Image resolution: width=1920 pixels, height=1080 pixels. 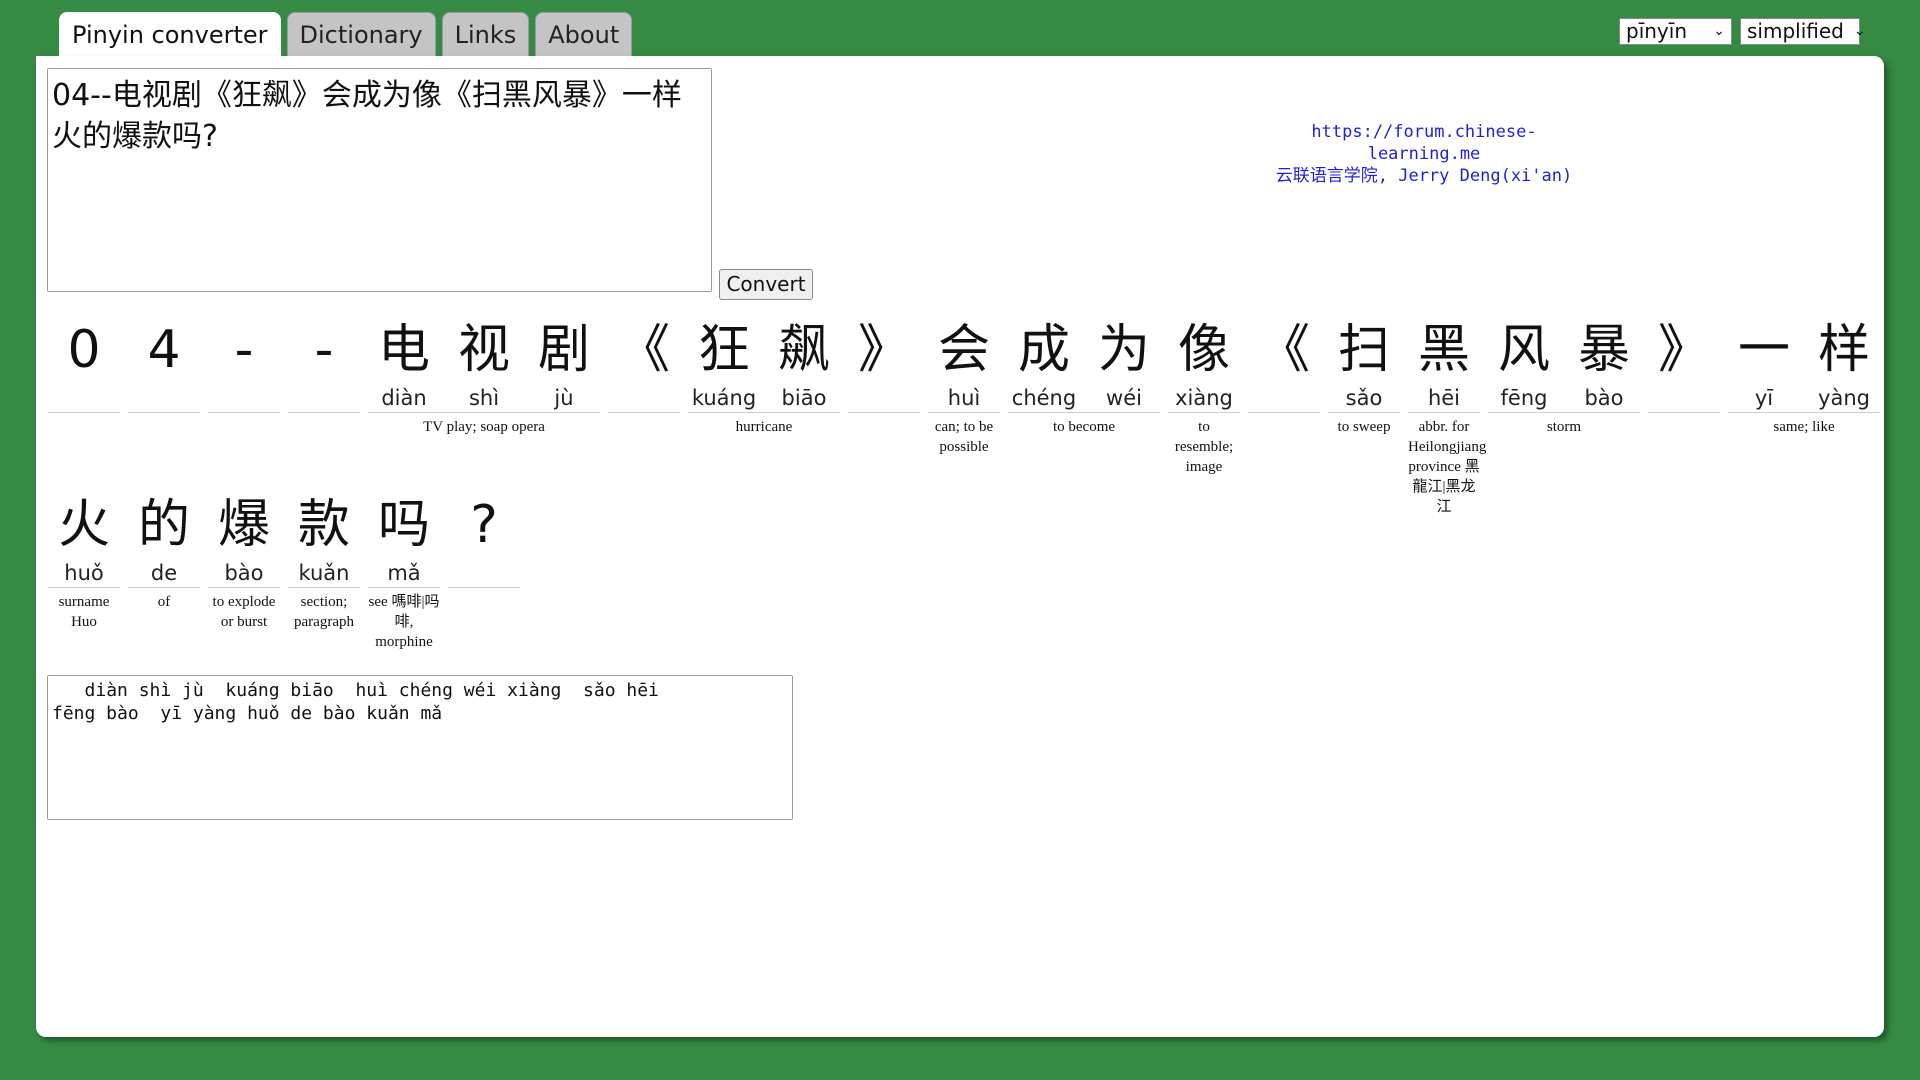 What do you see at coordinates (766, 284) in the screenshot?
I see `convert-button: Convert` at bounding box center [766, 284].